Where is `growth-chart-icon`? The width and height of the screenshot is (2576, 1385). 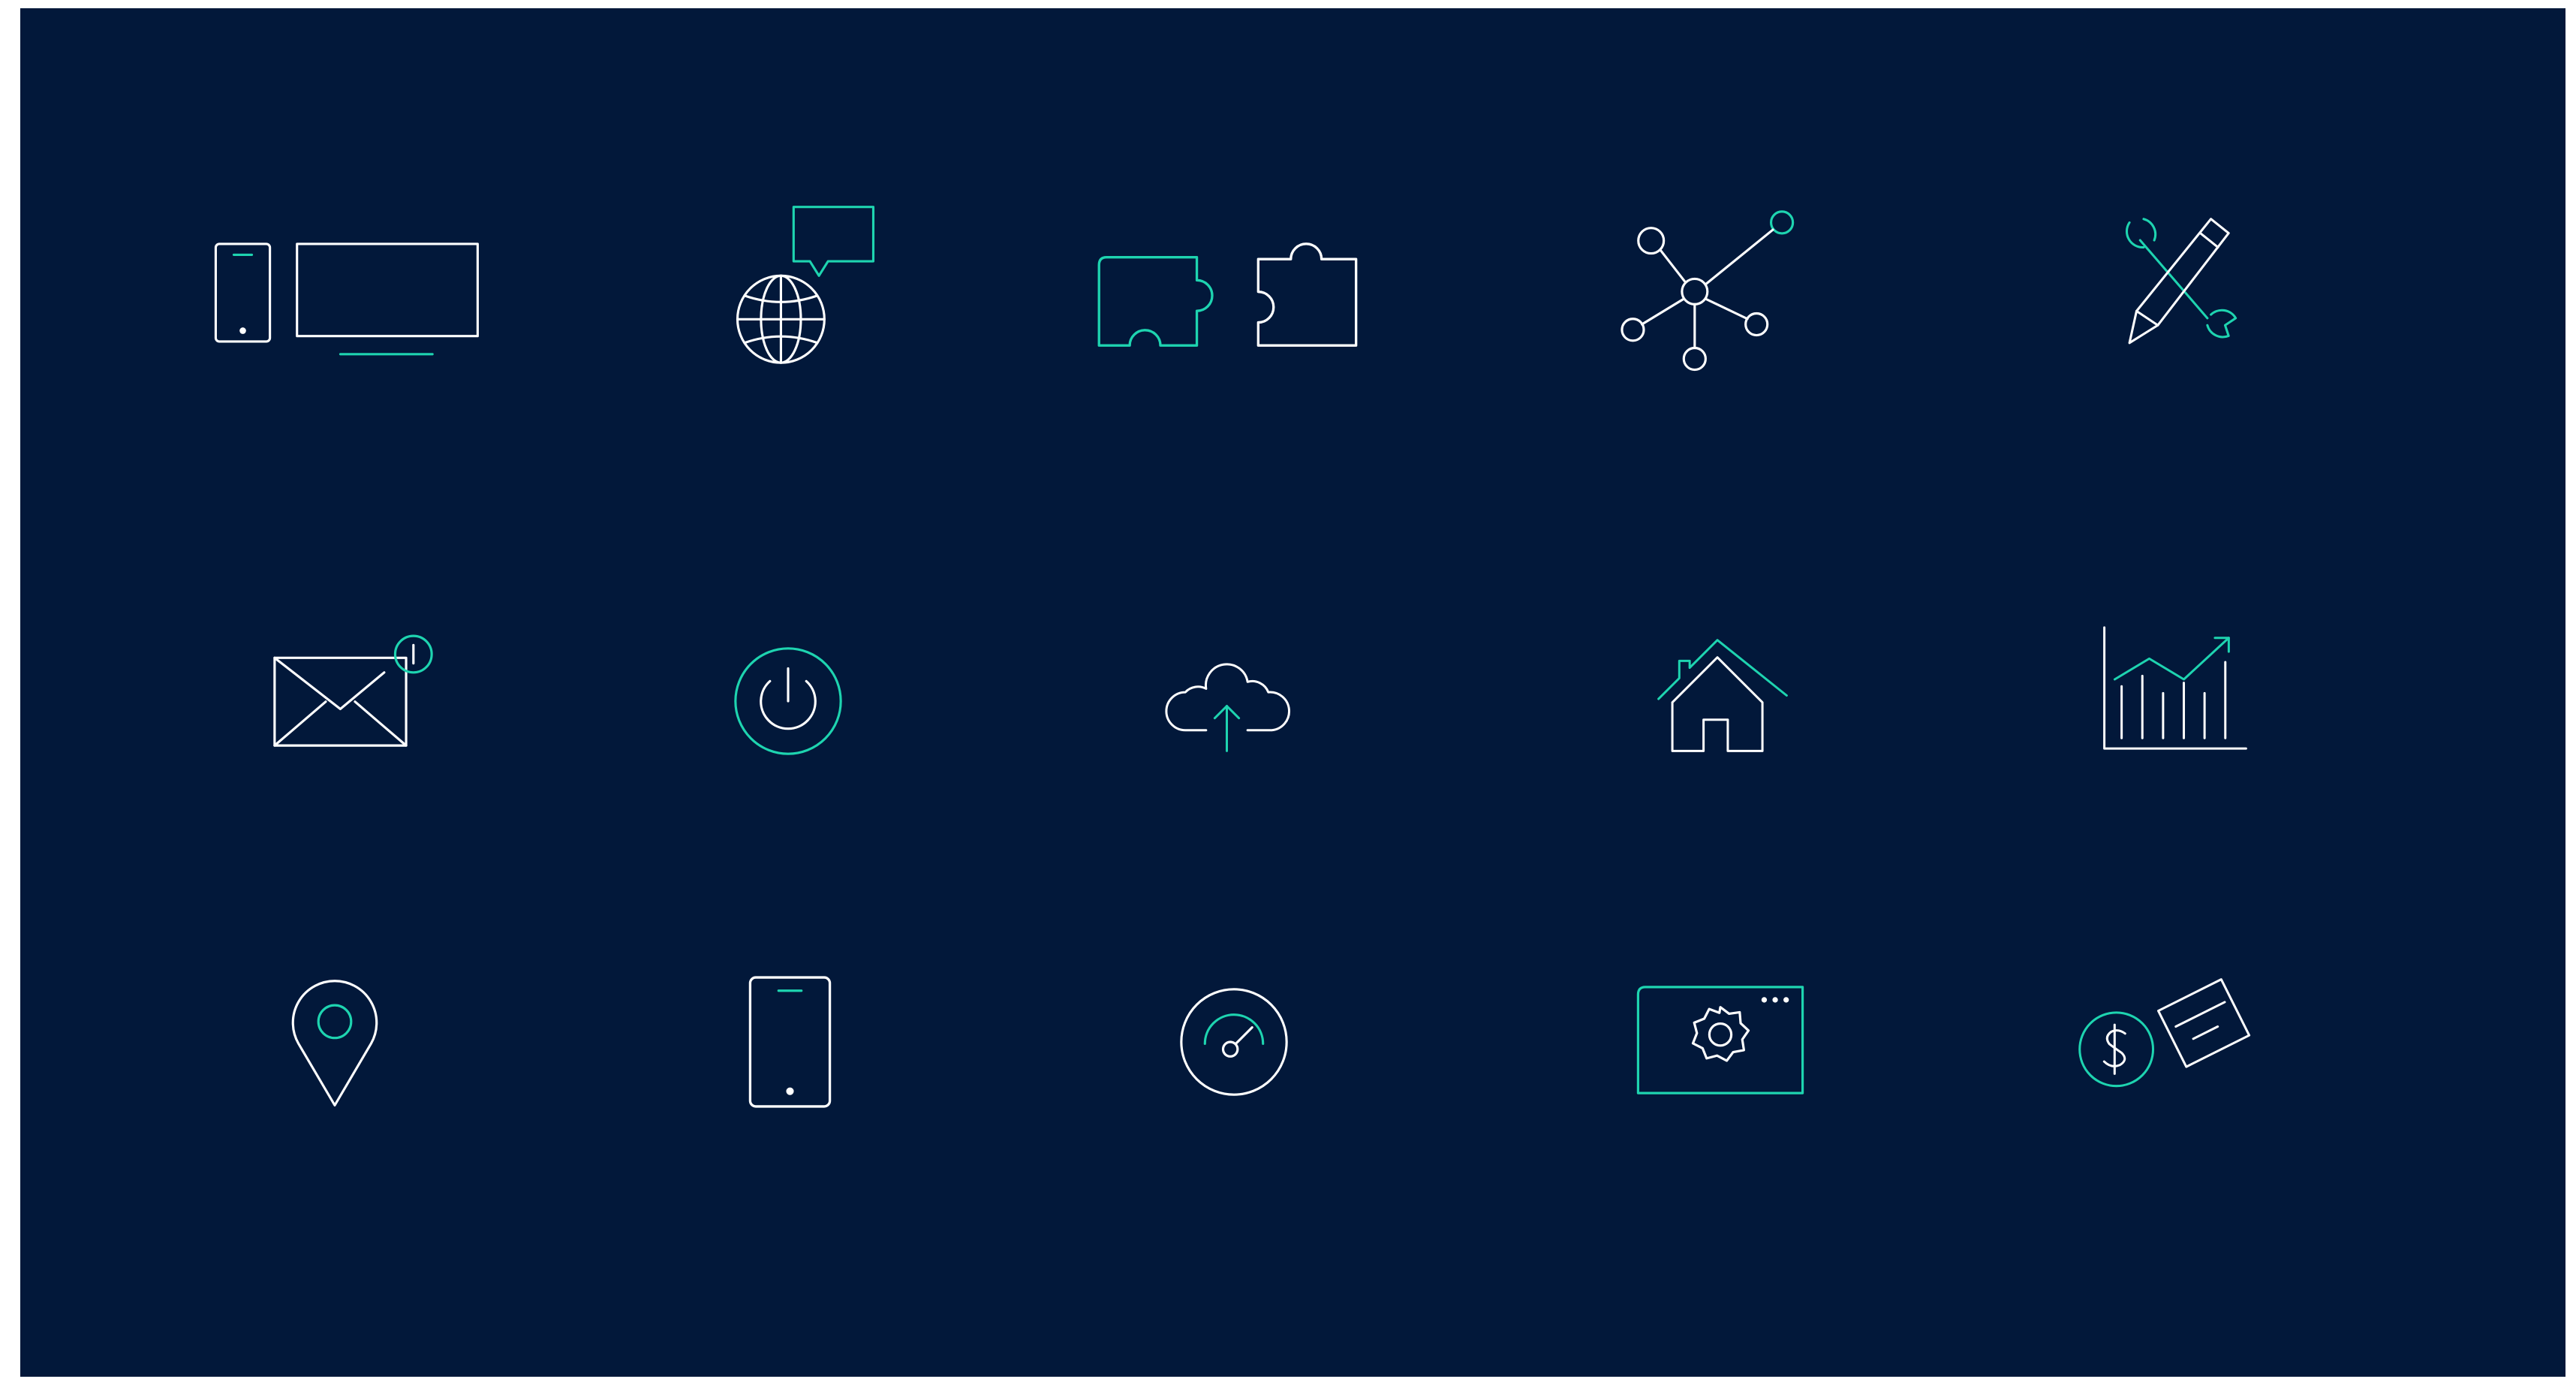 growth-chart-icon is located at coordinates (2175, 688).